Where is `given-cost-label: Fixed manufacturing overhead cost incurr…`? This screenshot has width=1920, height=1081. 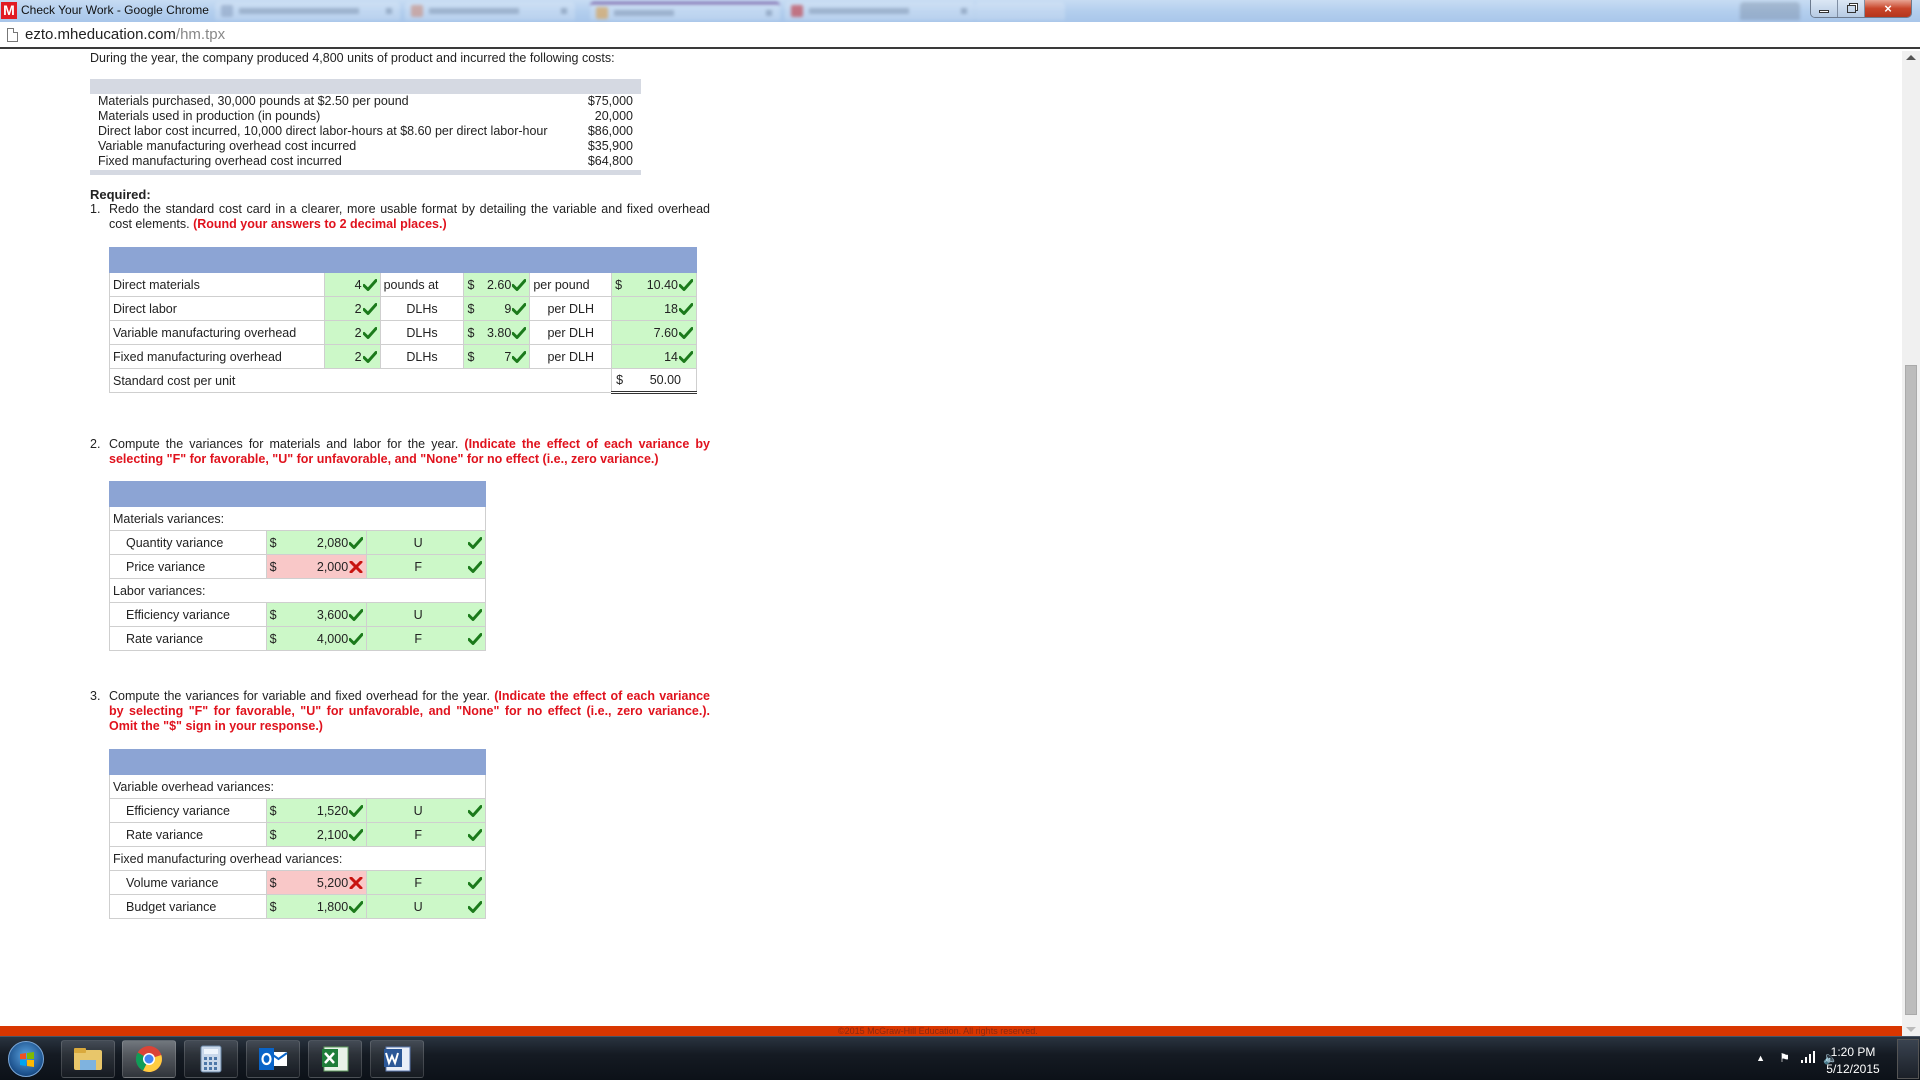
given-cost-label: Fixed manufacturing overhead cost incurr… is located at coordinates (220, 161).